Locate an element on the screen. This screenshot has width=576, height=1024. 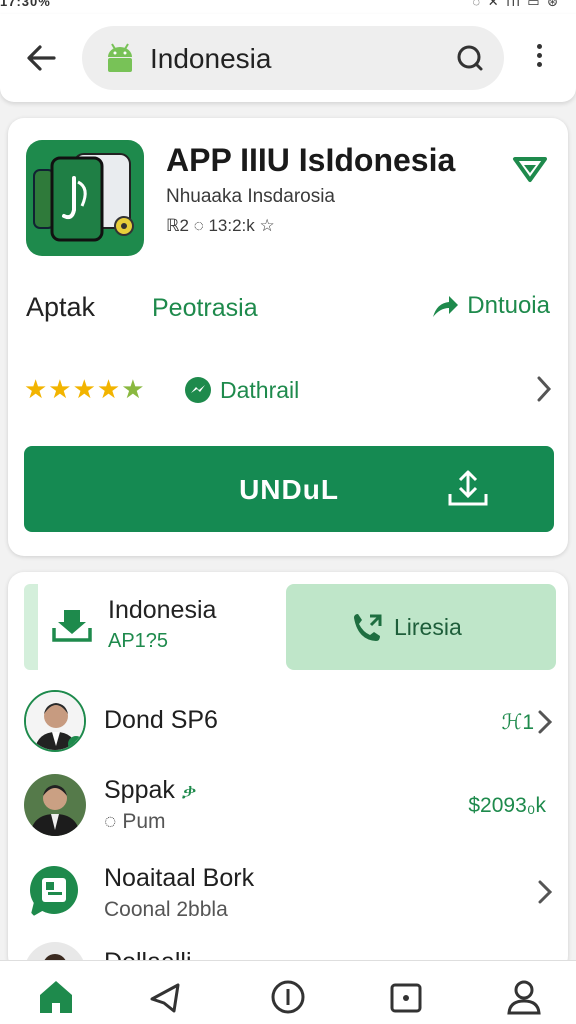
android-icon is located at coordinates (120, 58).